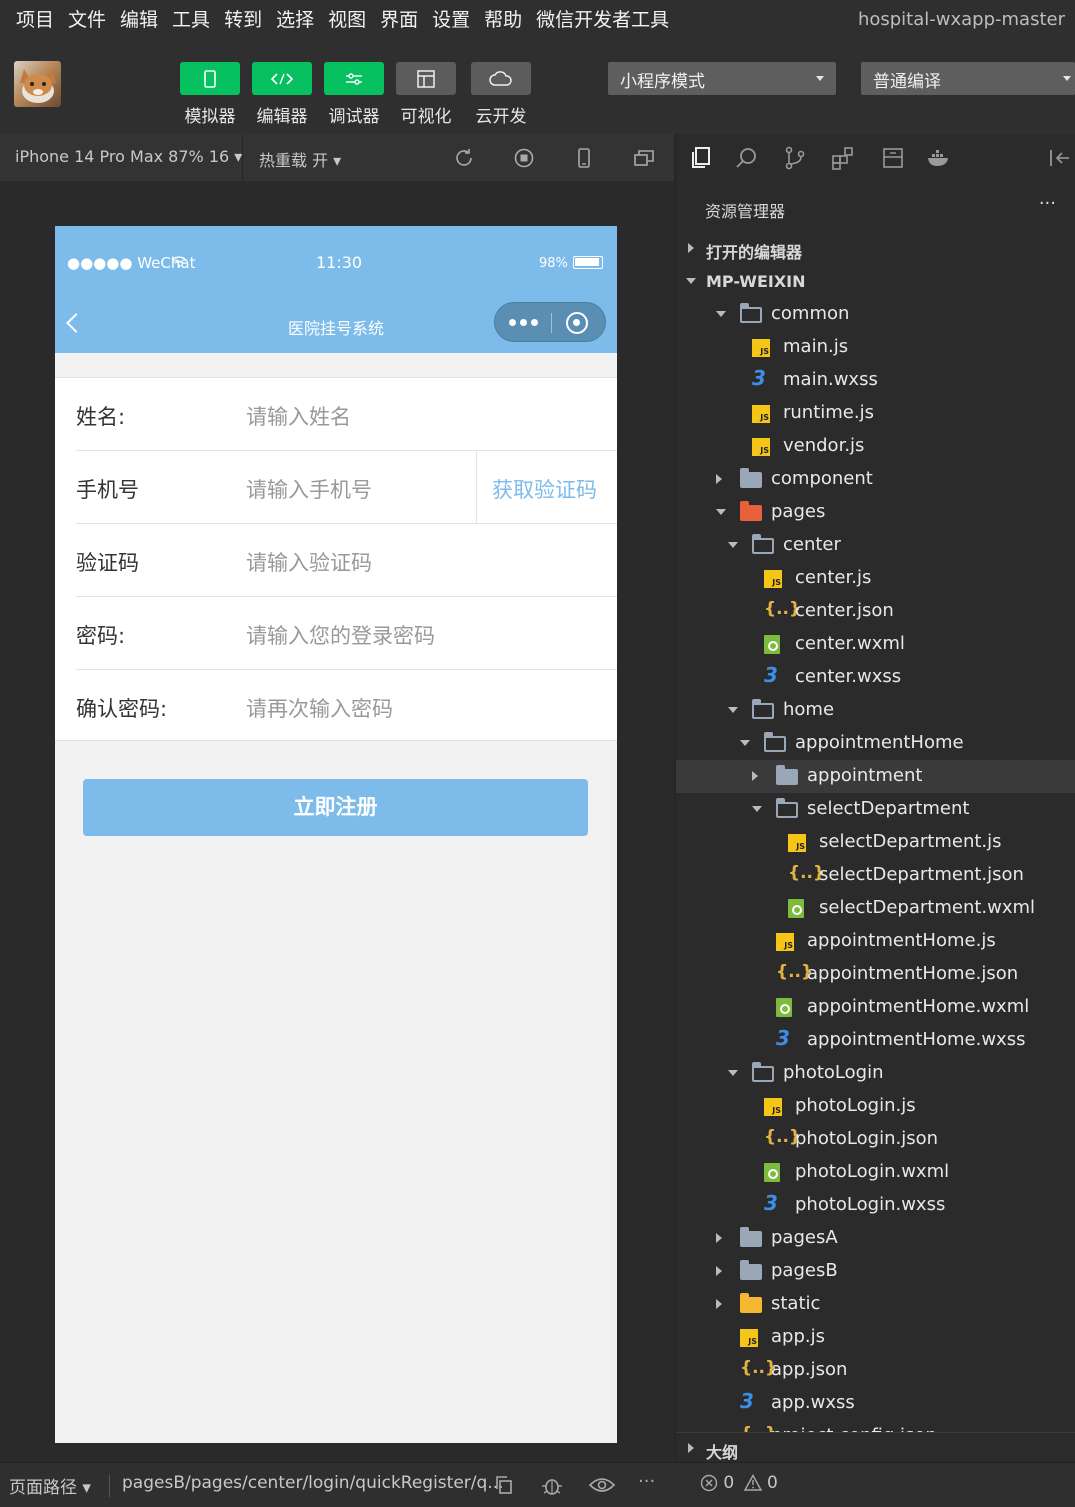 The image size is (1075, 1507). What do you see at coordinates (875, 248) in the screenshot?
I see `open-editors-section: 打开的编辑器` at bounding box center [875, 248].